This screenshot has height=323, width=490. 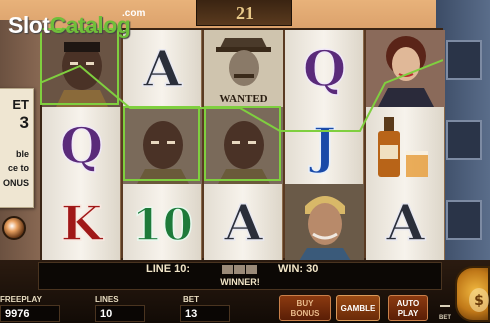 I want to click on buy-bonus-label: BUY, so click(x=305, y=303).